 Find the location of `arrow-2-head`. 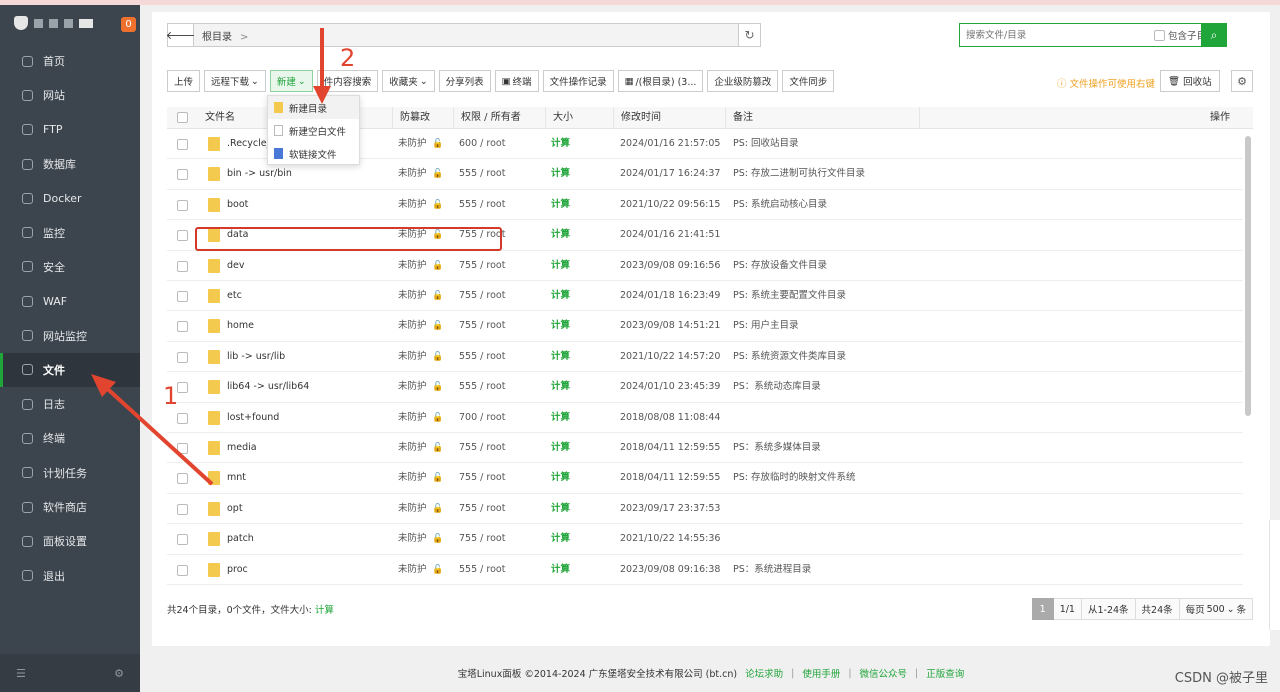

arrow-2-head is located at coordinates (322, 95).